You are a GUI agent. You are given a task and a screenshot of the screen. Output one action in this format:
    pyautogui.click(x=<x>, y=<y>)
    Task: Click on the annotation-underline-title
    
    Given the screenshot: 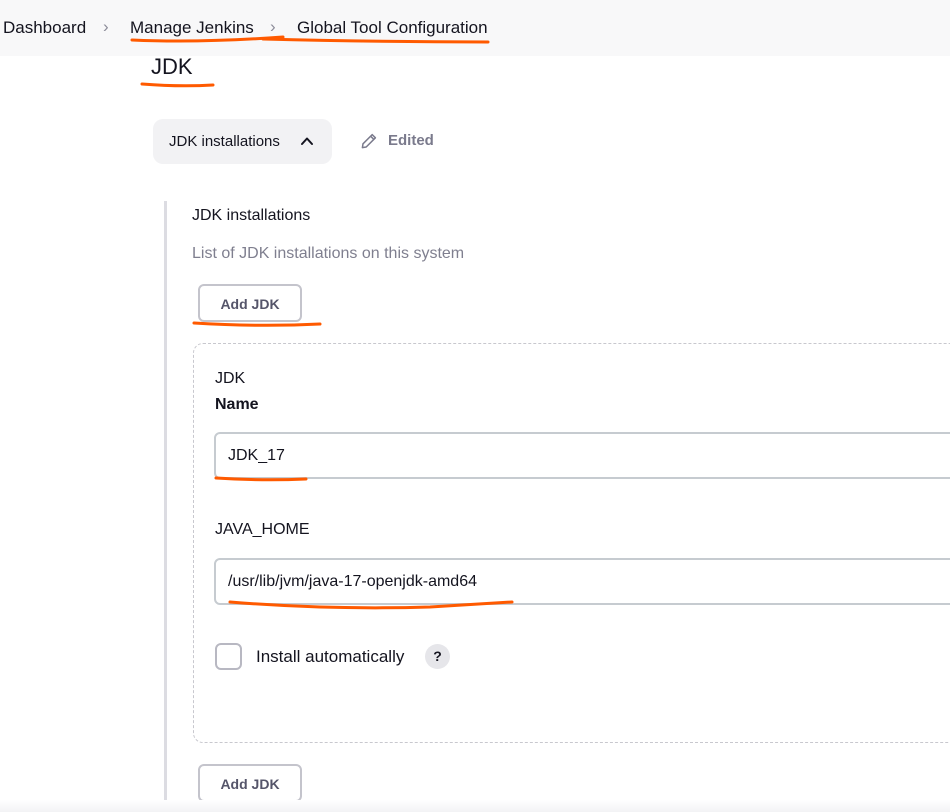 What is the action you would take?
    pyautogui.click(x=177, y=85)
    